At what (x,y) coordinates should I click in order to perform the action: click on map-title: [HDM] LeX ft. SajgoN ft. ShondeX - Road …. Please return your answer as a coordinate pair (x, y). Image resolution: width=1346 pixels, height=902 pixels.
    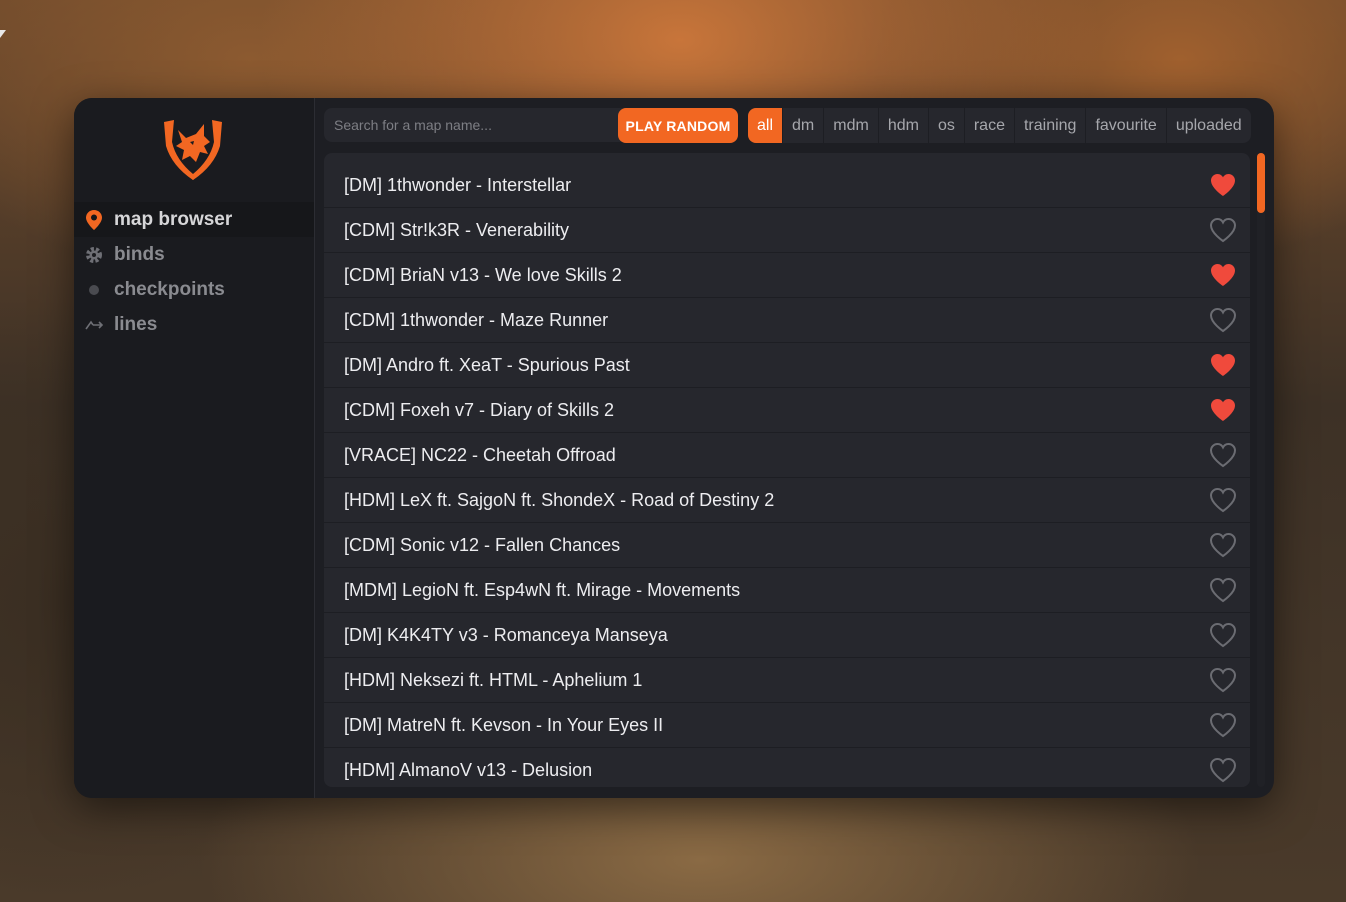
    Looking at the image, I should click on (559, 499).